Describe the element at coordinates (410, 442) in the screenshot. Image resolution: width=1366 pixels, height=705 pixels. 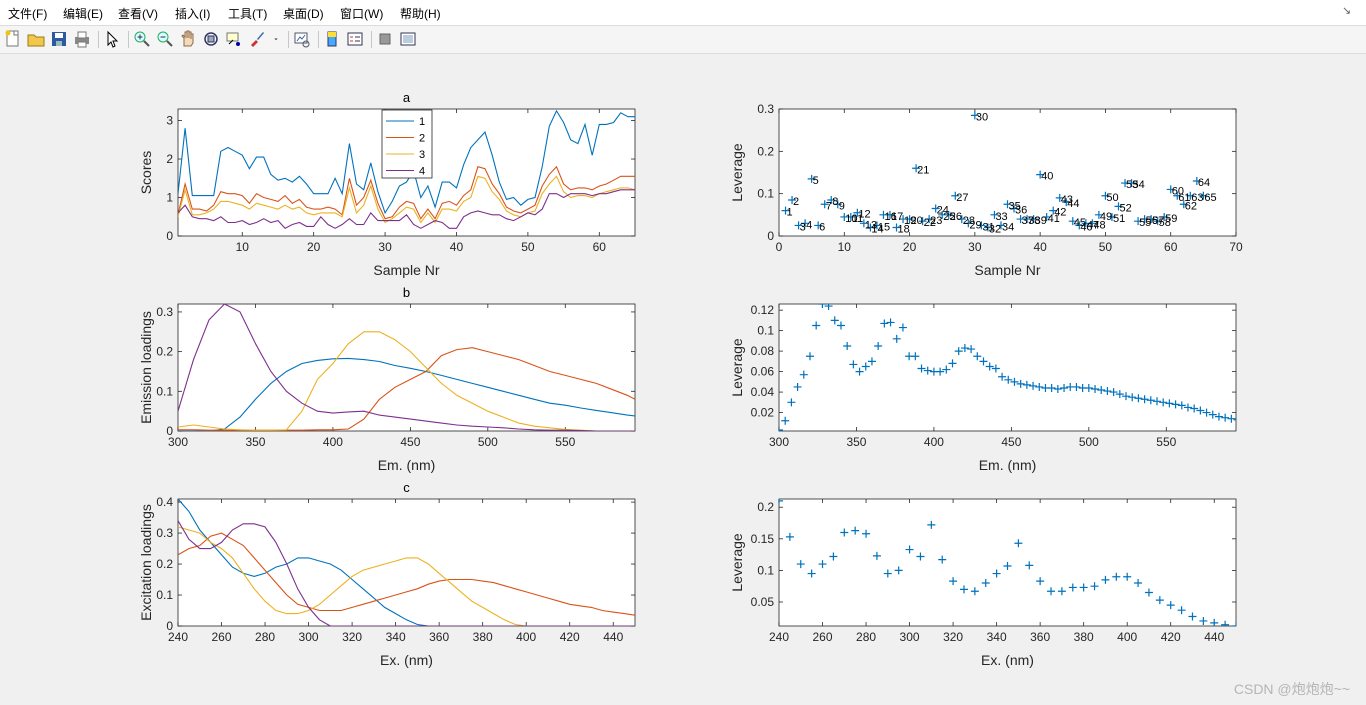
I see `x-tick-label: 450` at that location.